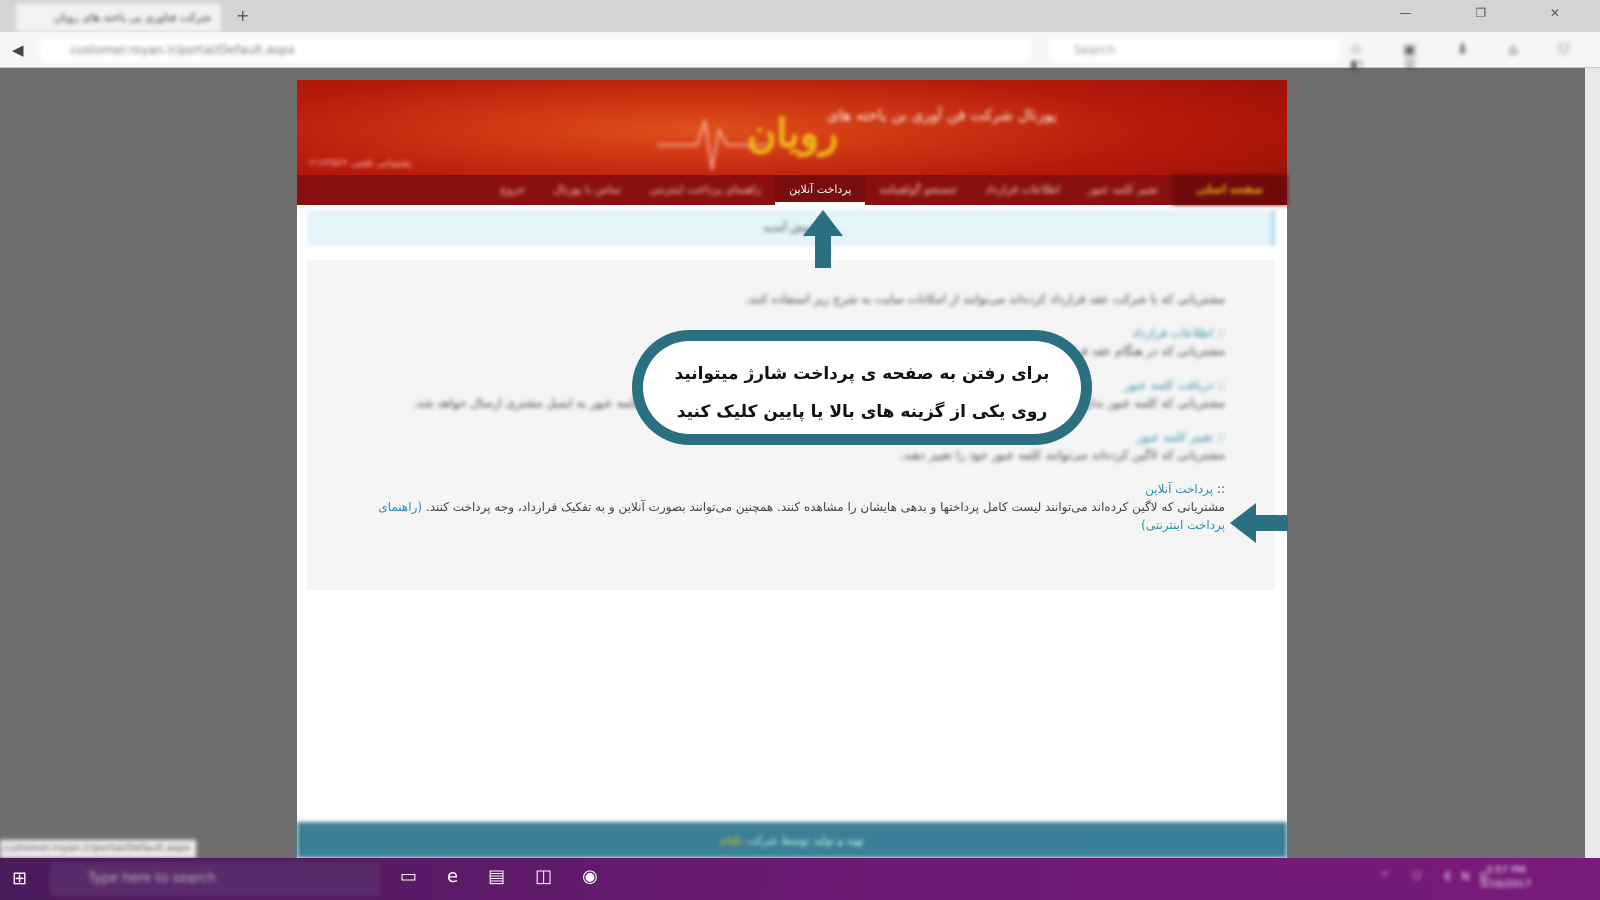  What do you see at coordinates (423, 876) in the screenshot?
I see `task-view-icon: ▭` at bounding box center [423, 876].